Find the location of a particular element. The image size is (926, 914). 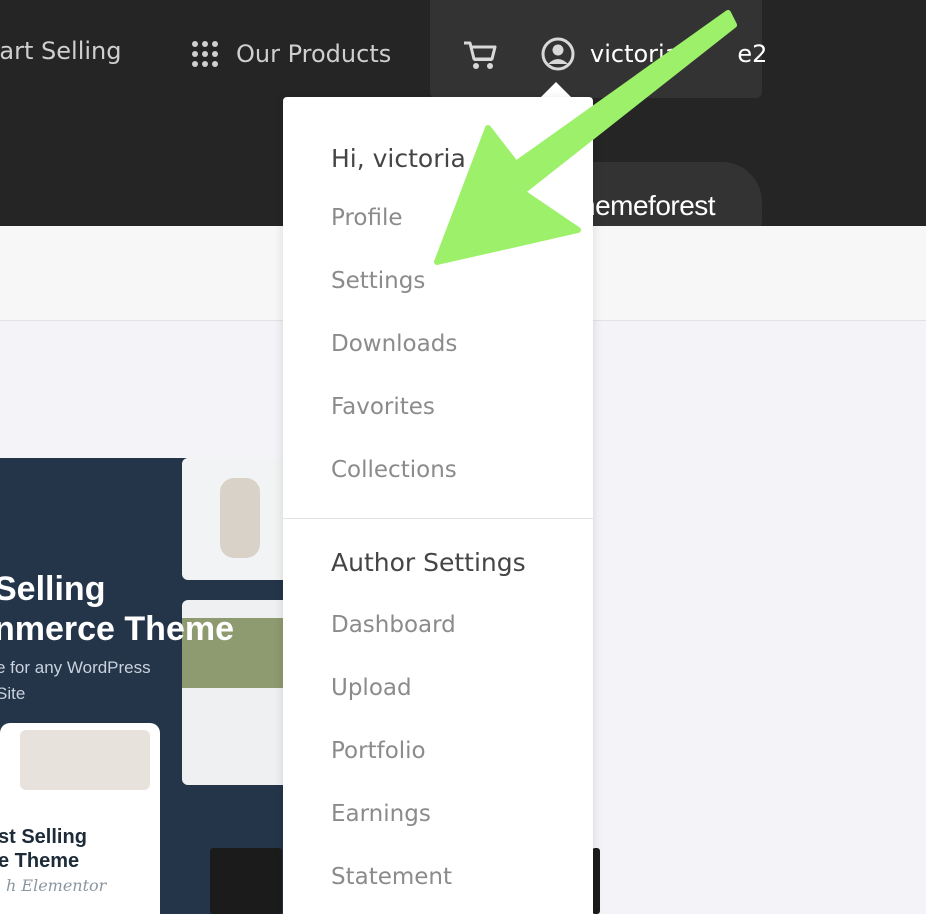

user-avatar-icon is located at coordinates (558, 54).